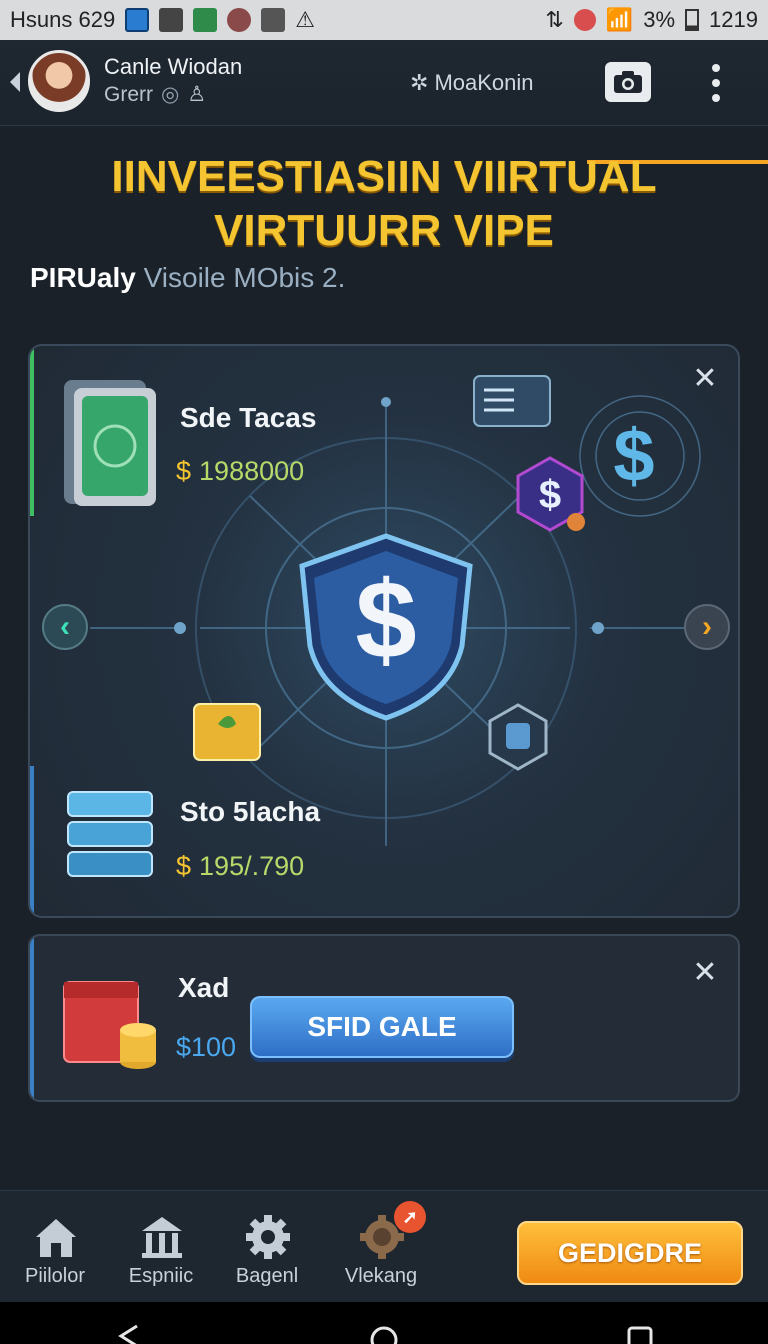 The height and width of the screenshot is (1344, 768). I want to click on clock: 1219, so click(733, 19).